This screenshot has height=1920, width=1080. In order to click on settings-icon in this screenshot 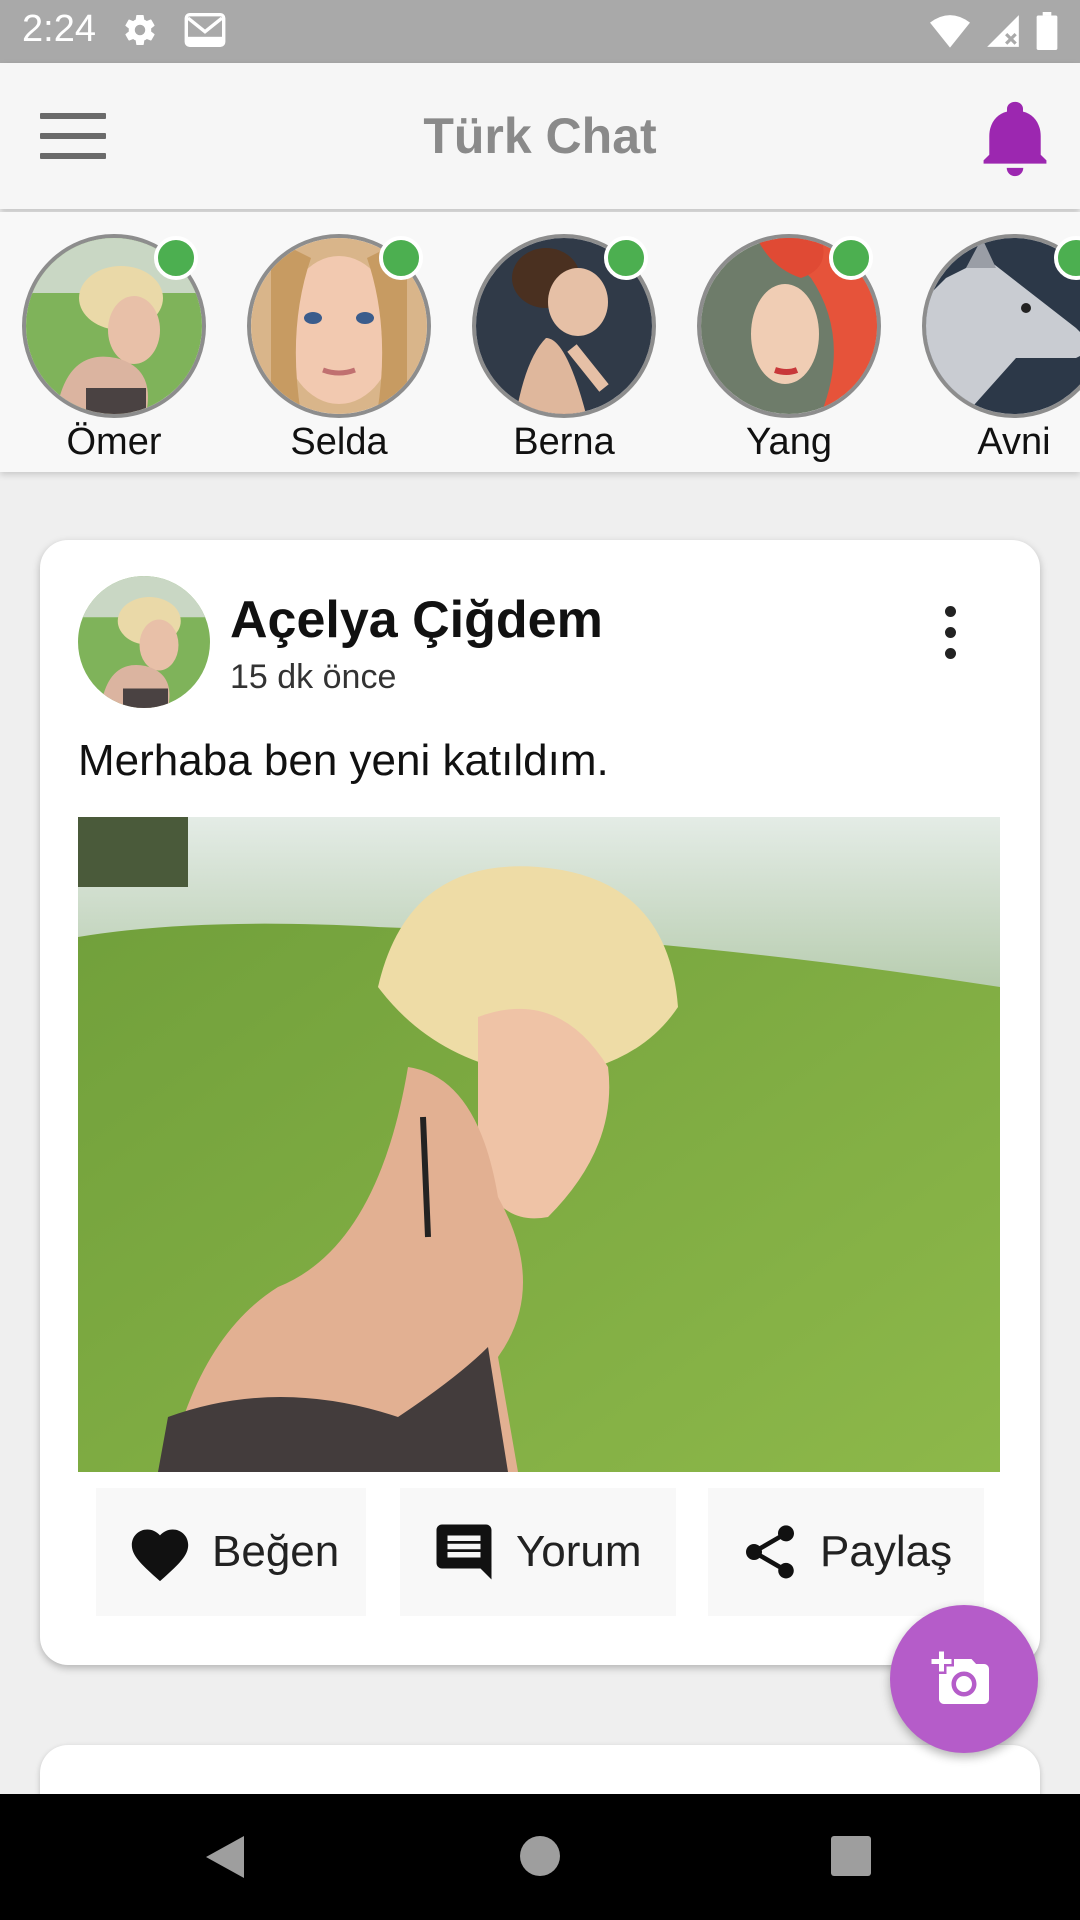, I will do `click(140, 30)`.